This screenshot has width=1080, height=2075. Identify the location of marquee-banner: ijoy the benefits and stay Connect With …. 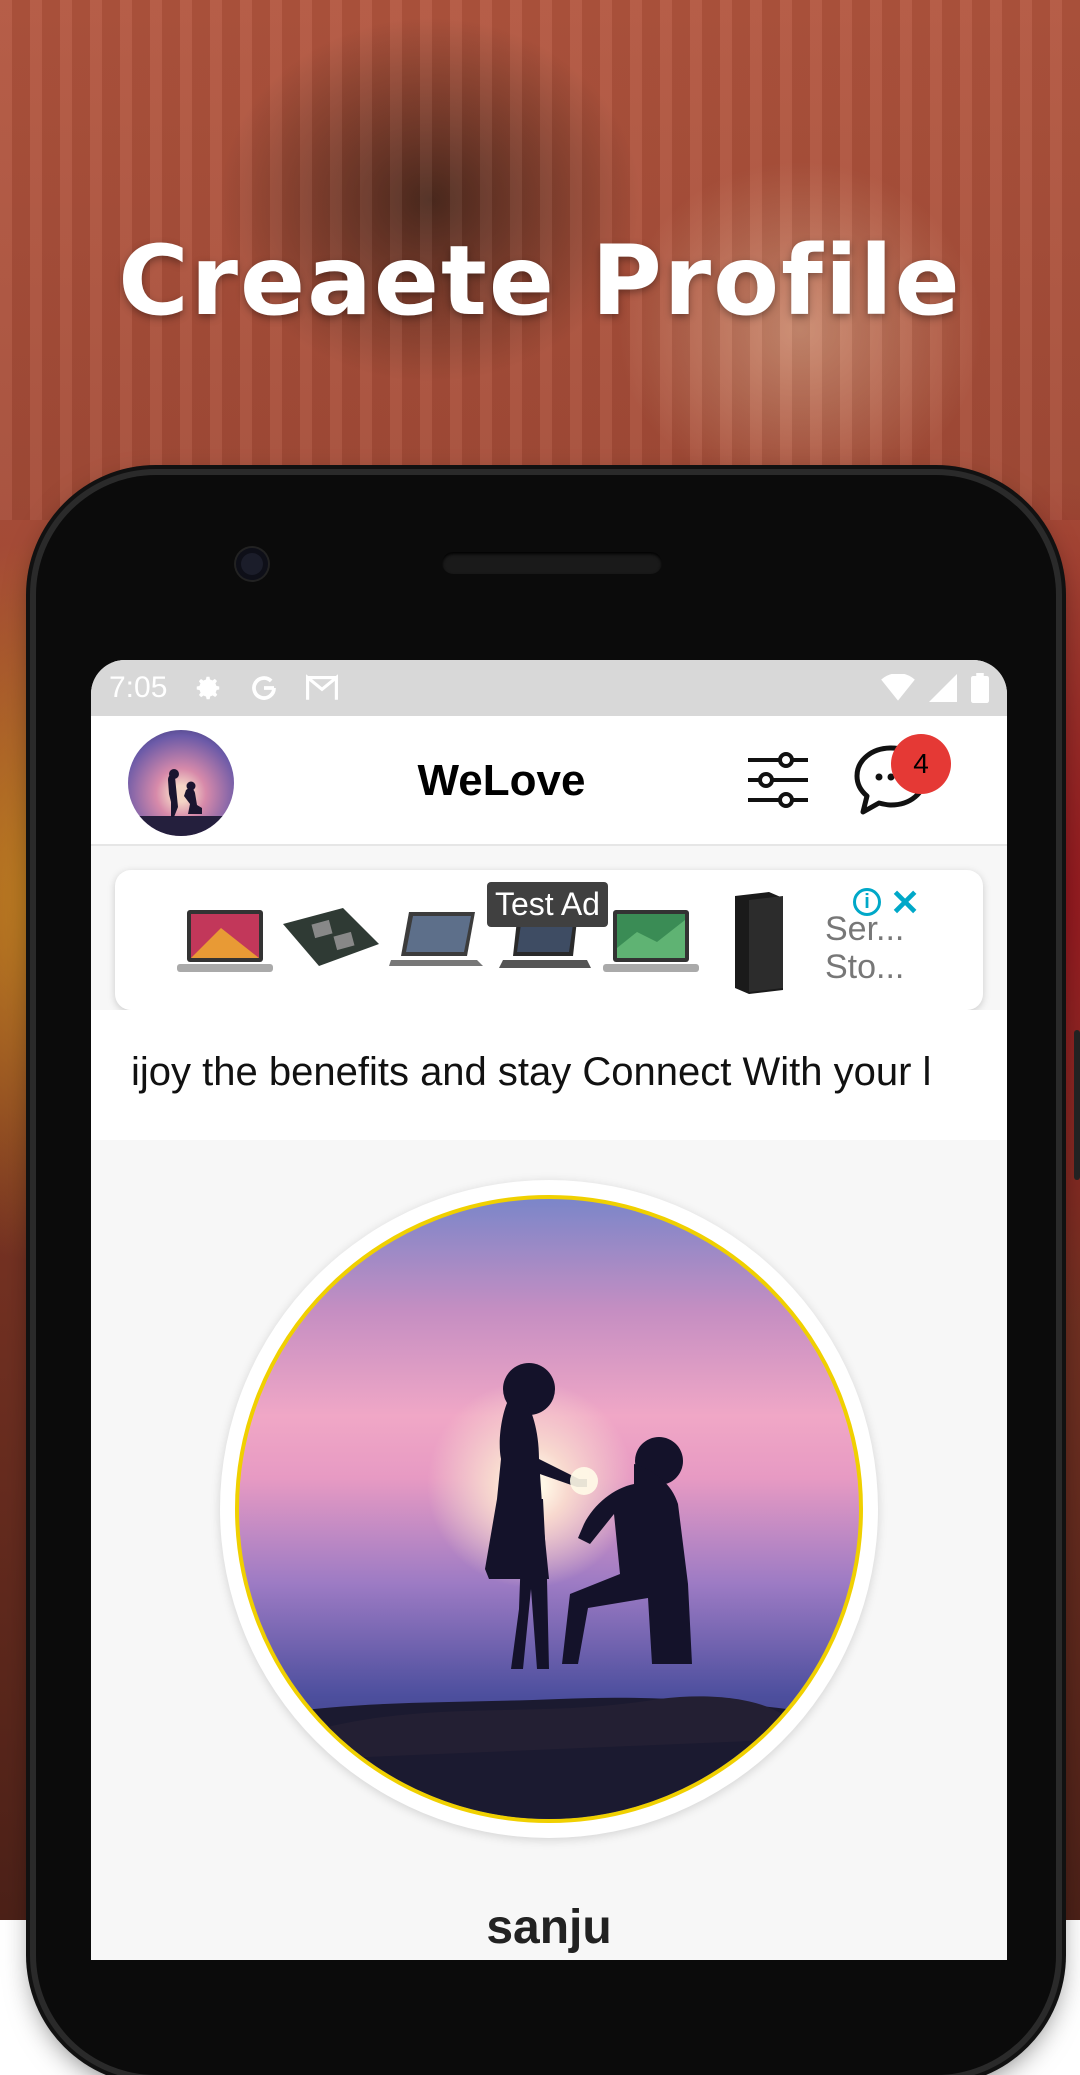
(549, 1075).